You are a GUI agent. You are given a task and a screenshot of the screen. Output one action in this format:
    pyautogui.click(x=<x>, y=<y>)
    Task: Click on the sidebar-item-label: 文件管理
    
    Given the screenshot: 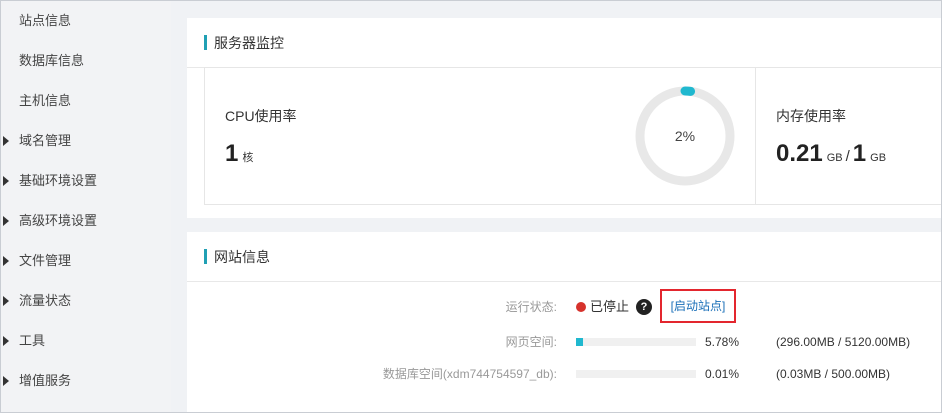 What is the action you would take?
    pyautogui.click(x=45, y=260)
    